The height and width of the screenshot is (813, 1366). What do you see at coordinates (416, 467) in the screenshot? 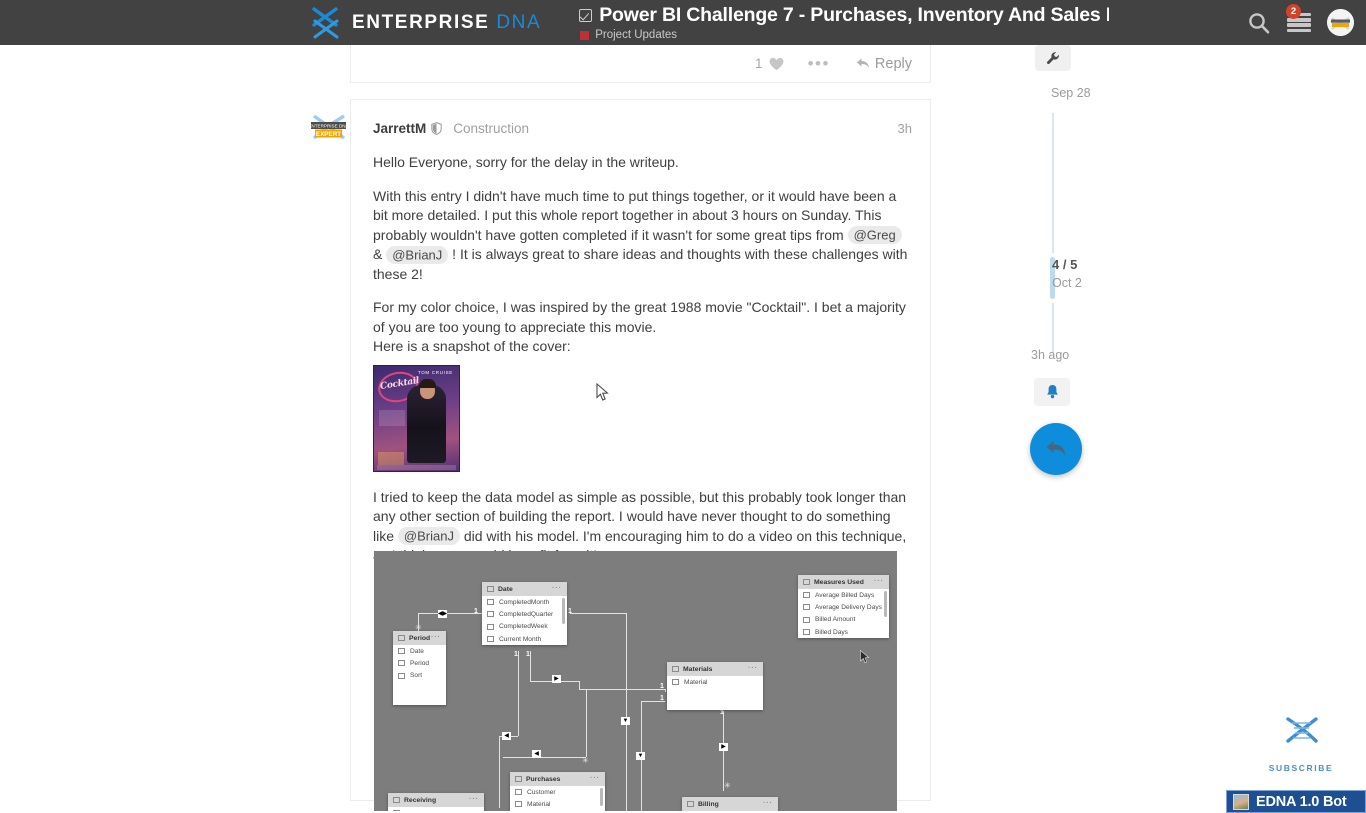
I see `poster-credits` at bounding box center [416, 467].